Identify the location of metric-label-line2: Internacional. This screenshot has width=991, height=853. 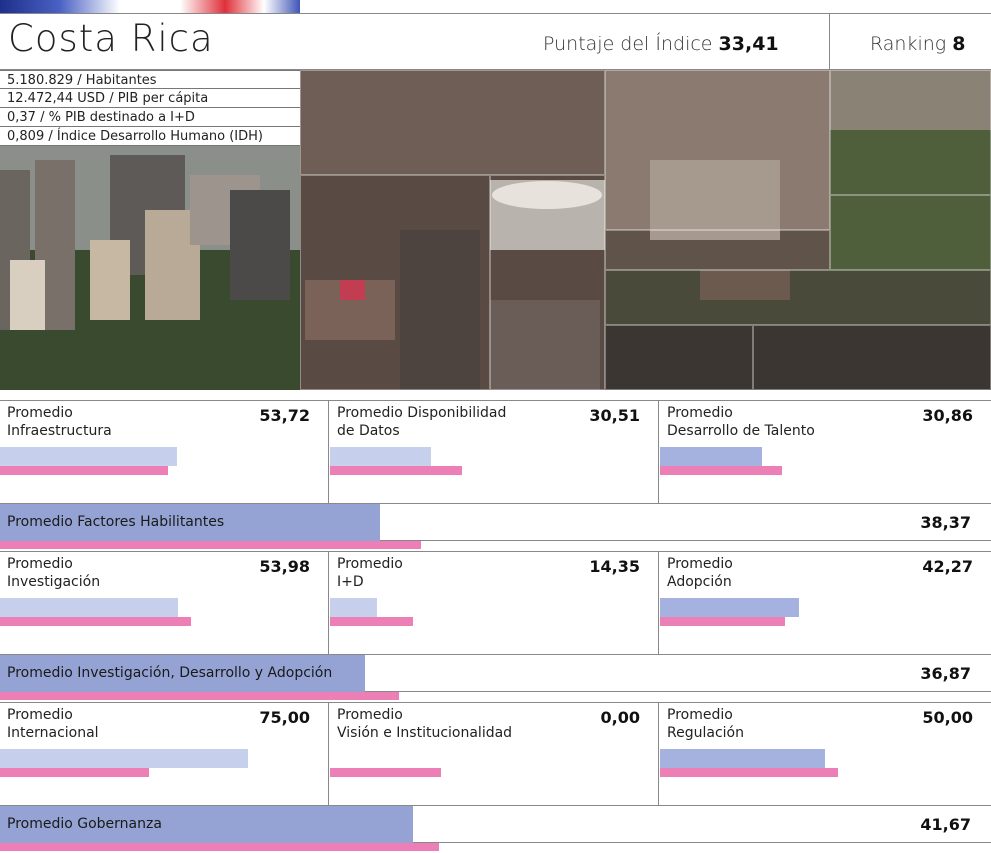
(53, 733).